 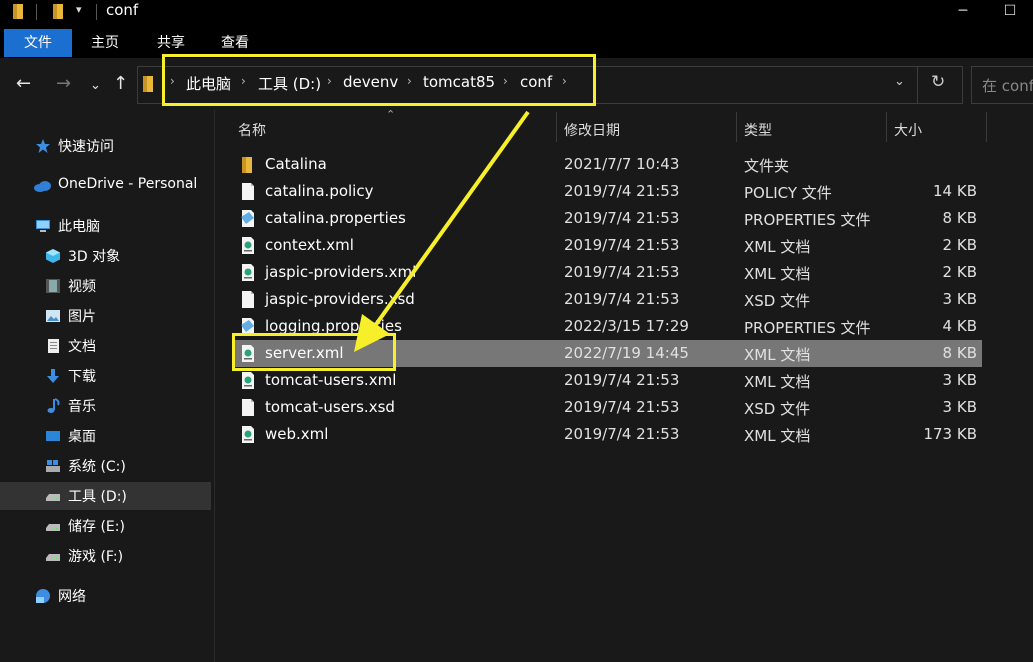 I want to click on tab-view: 查看, so click(x=235, y=43).